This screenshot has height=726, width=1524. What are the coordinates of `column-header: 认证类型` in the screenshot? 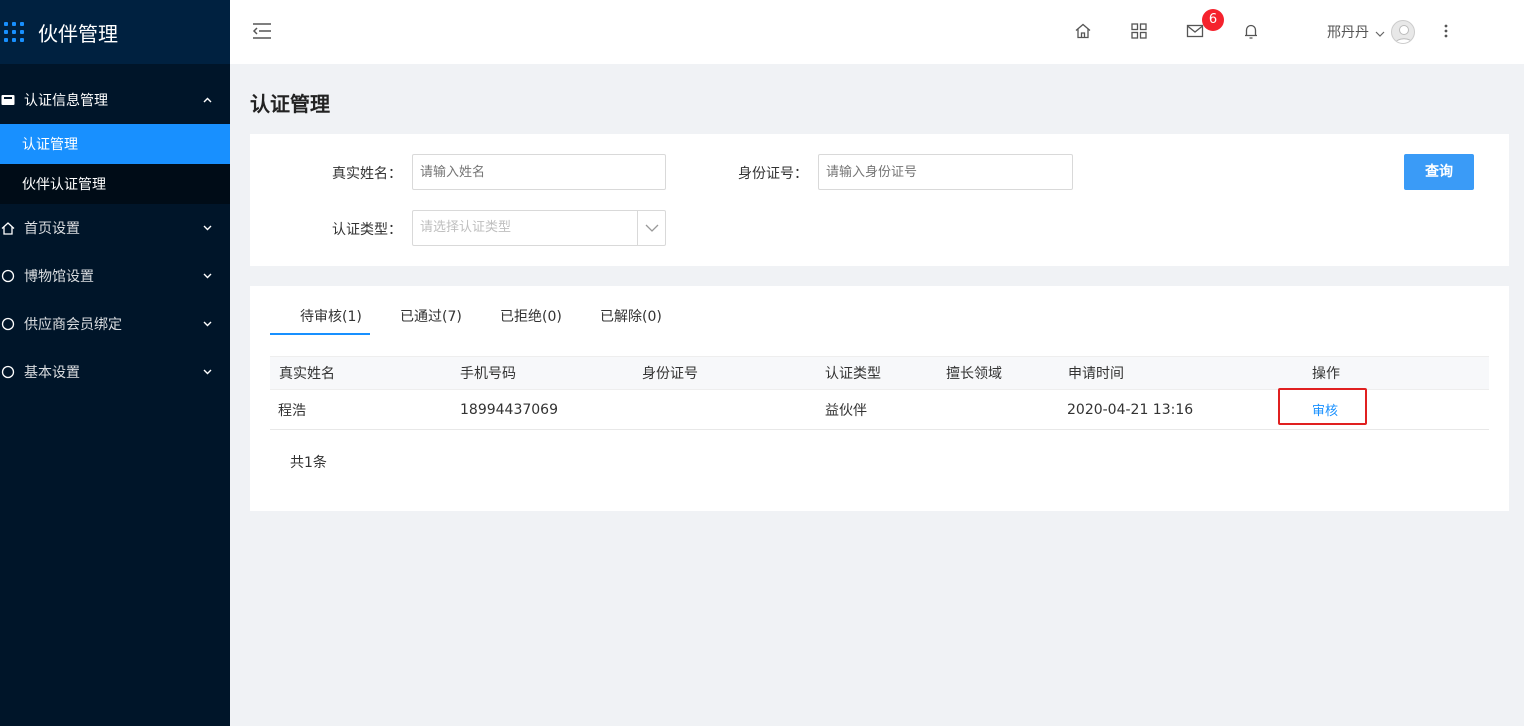 It's located at (853, 374).